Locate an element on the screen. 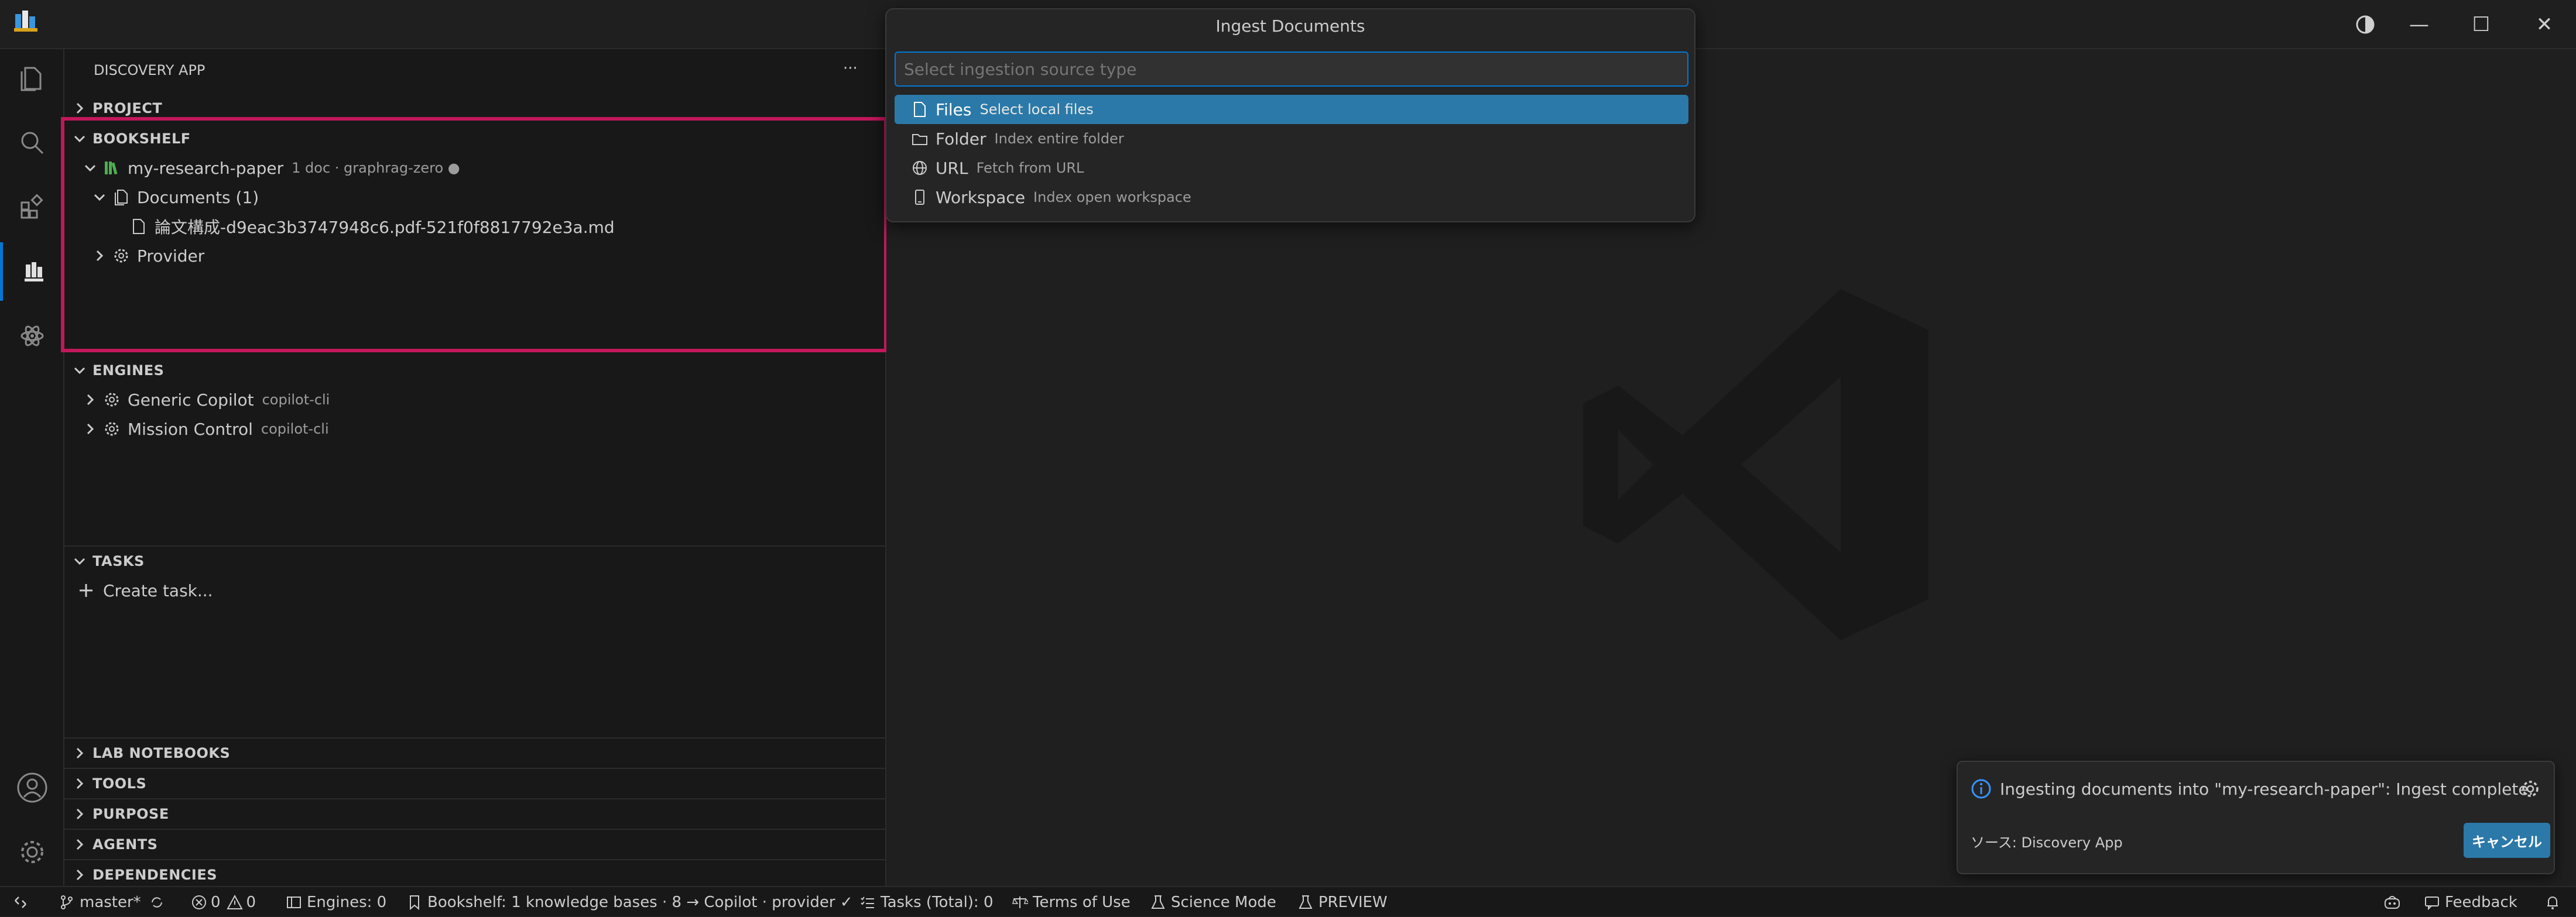 This screenshot has height=917, width=2576. search-icon is located at coordinates (32, 143).